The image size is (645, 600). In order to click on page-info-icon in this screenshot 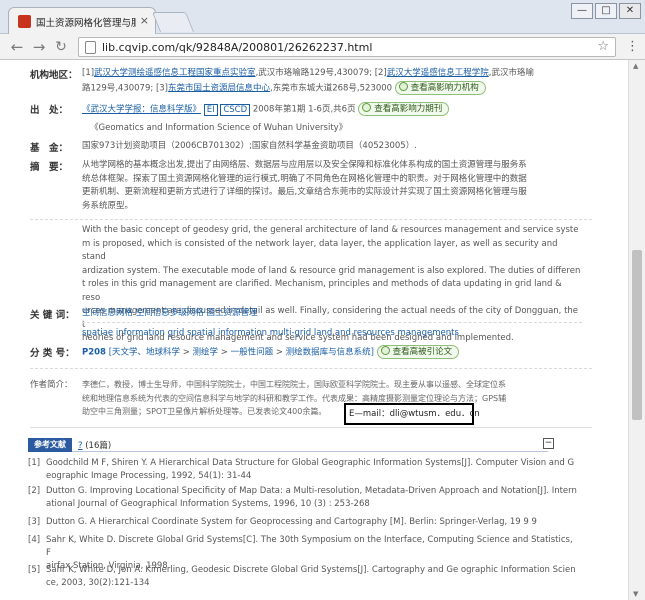, I will do `click(90, 47)`.